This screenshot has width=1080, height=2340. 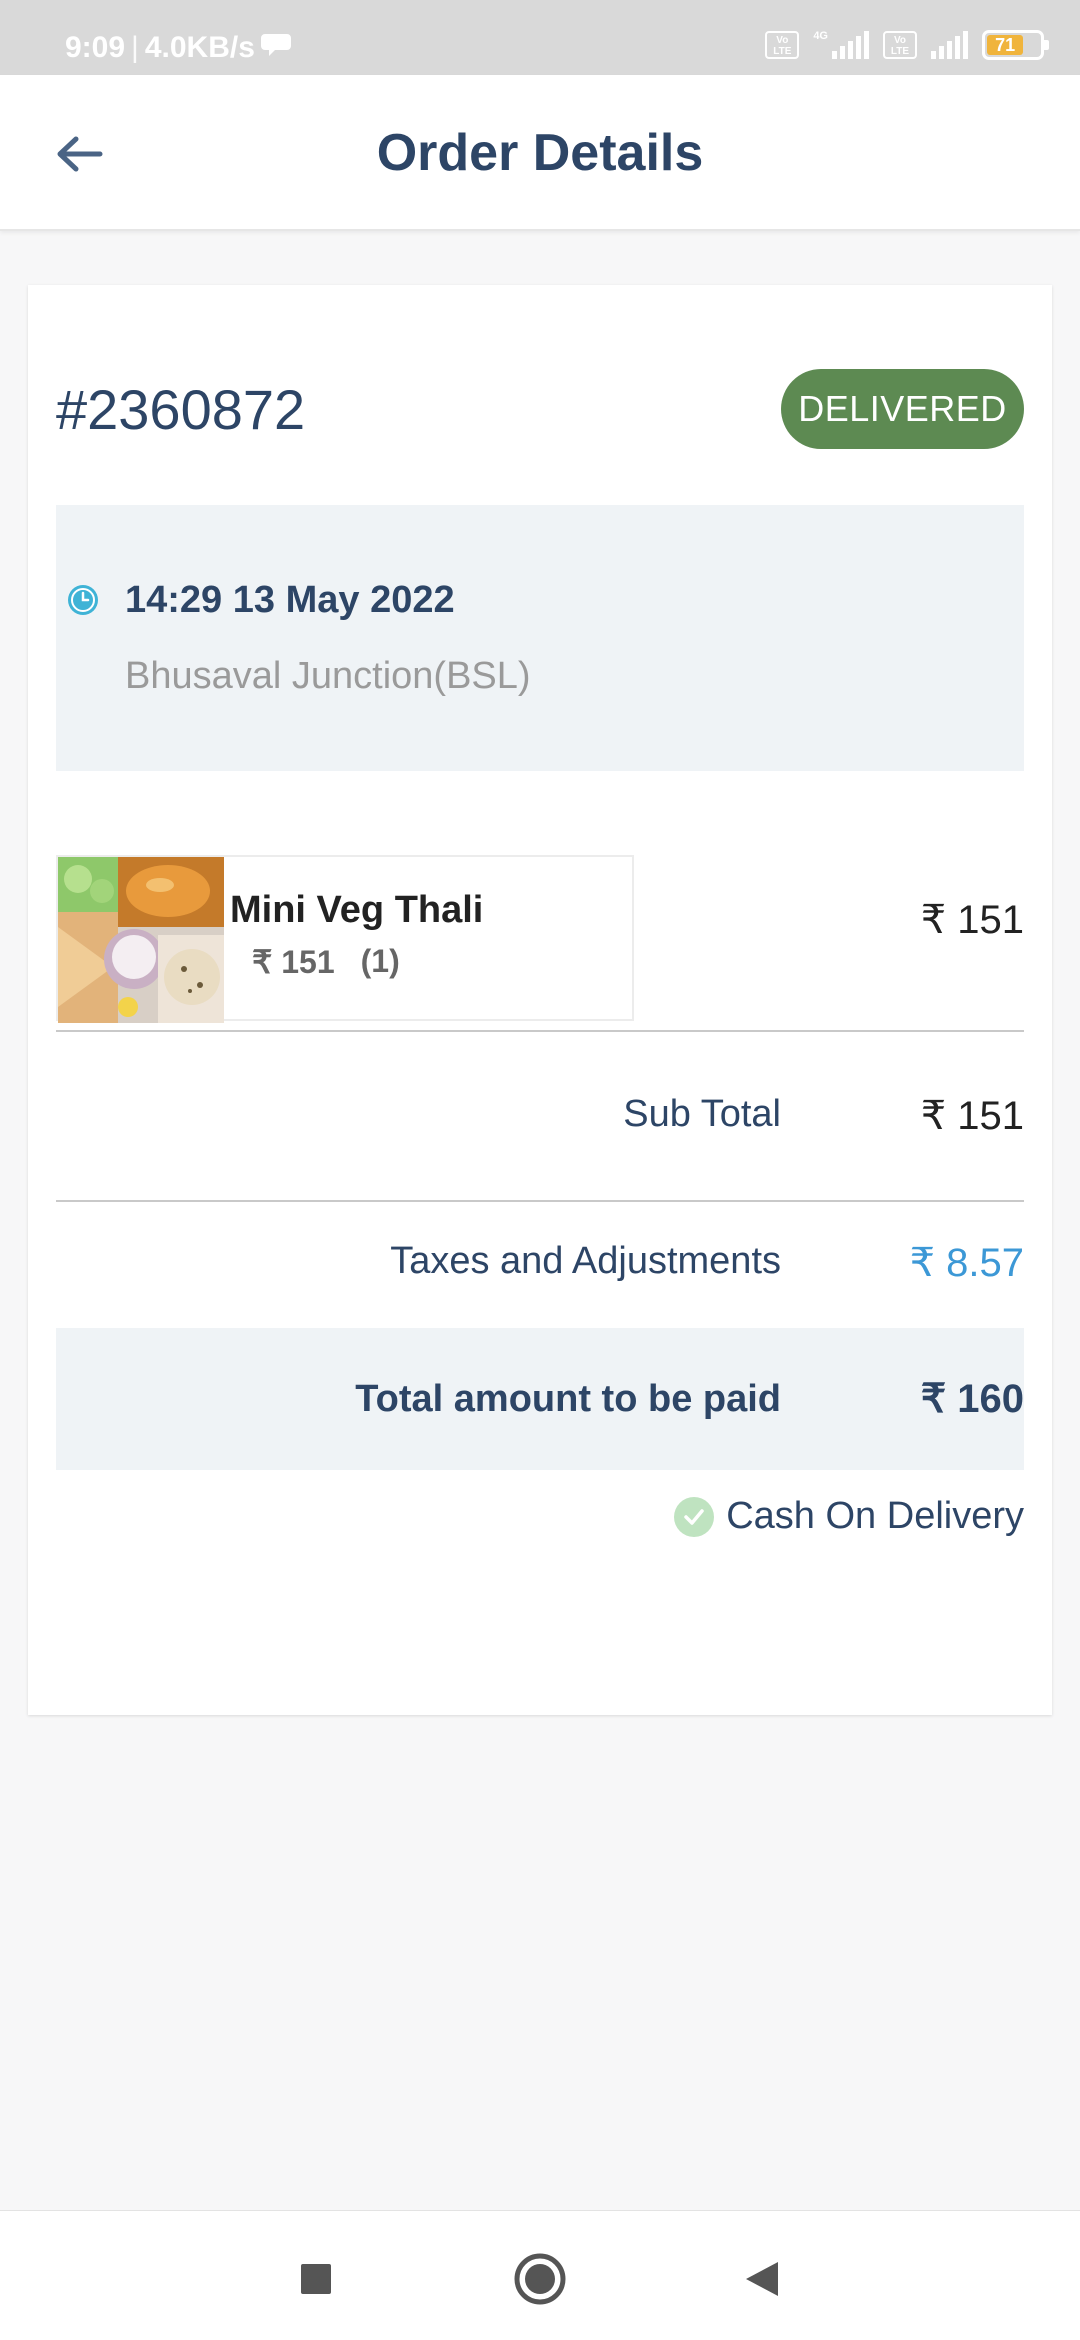 What do you see at coordinates (972, 920) in the screenshot?
I see `item-total: ₹ 151` at bounding box center [972, 920].